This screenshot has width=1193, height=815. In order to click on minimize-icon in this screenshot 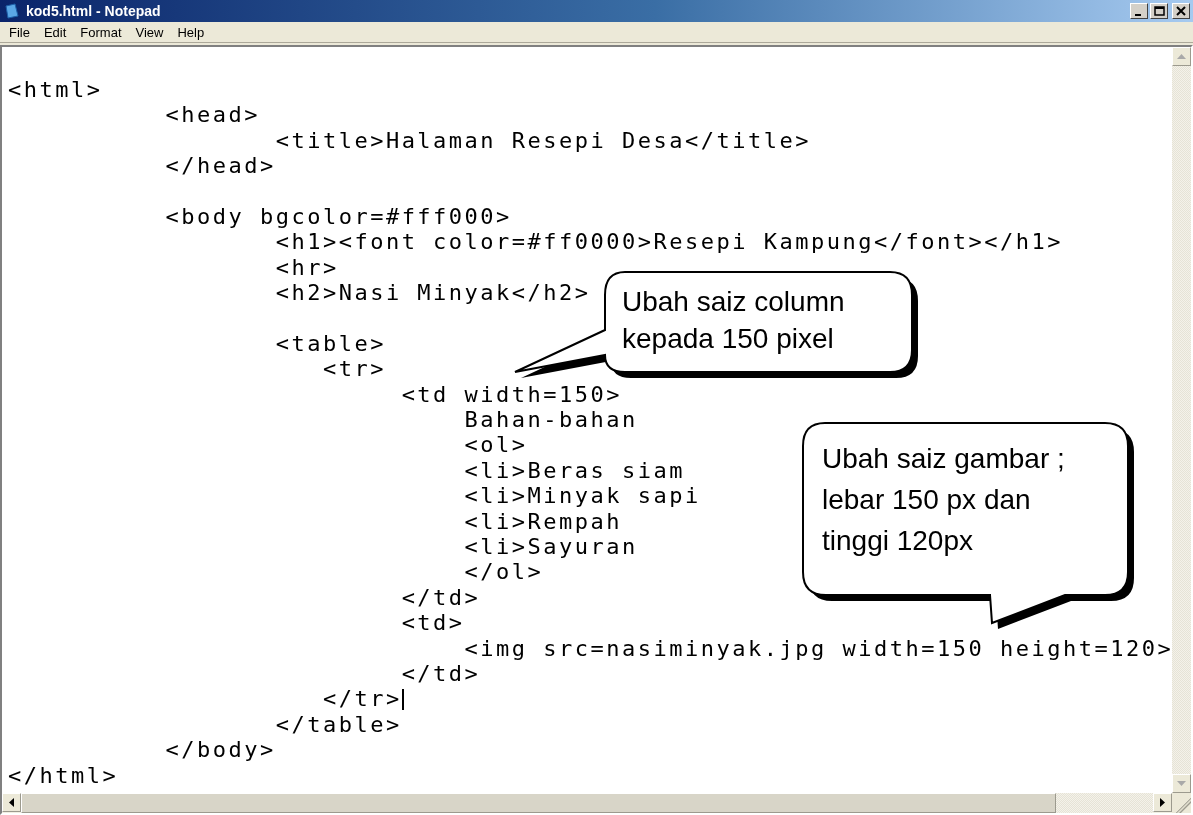, I will do `click(1137, 14)`.